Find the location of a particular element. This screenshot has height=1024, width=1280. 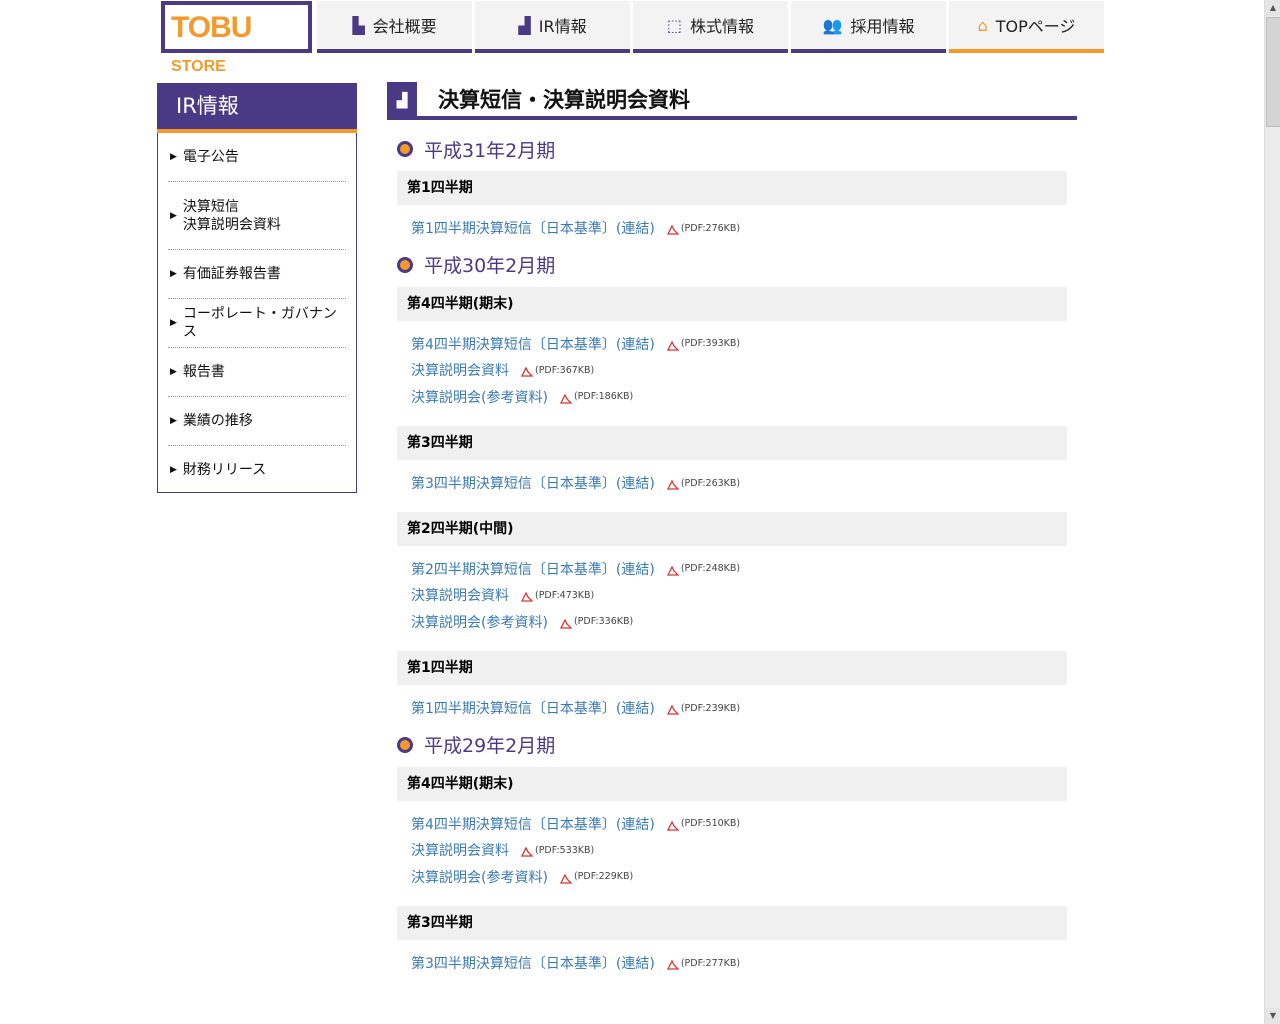

main-header: ▟ 決算短信・決算説明会資料 is located at coordinates (732, 101).